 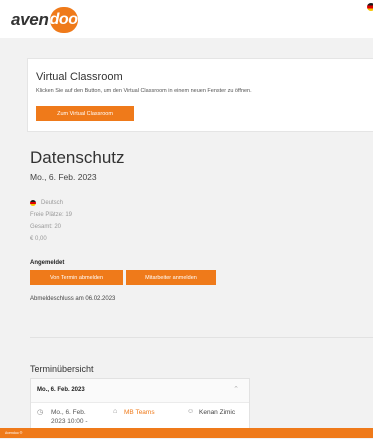 What do you see at coordinates (38, 239) in the screenshot?
I see `price: € 0,00` at bounding box center [38, 239].